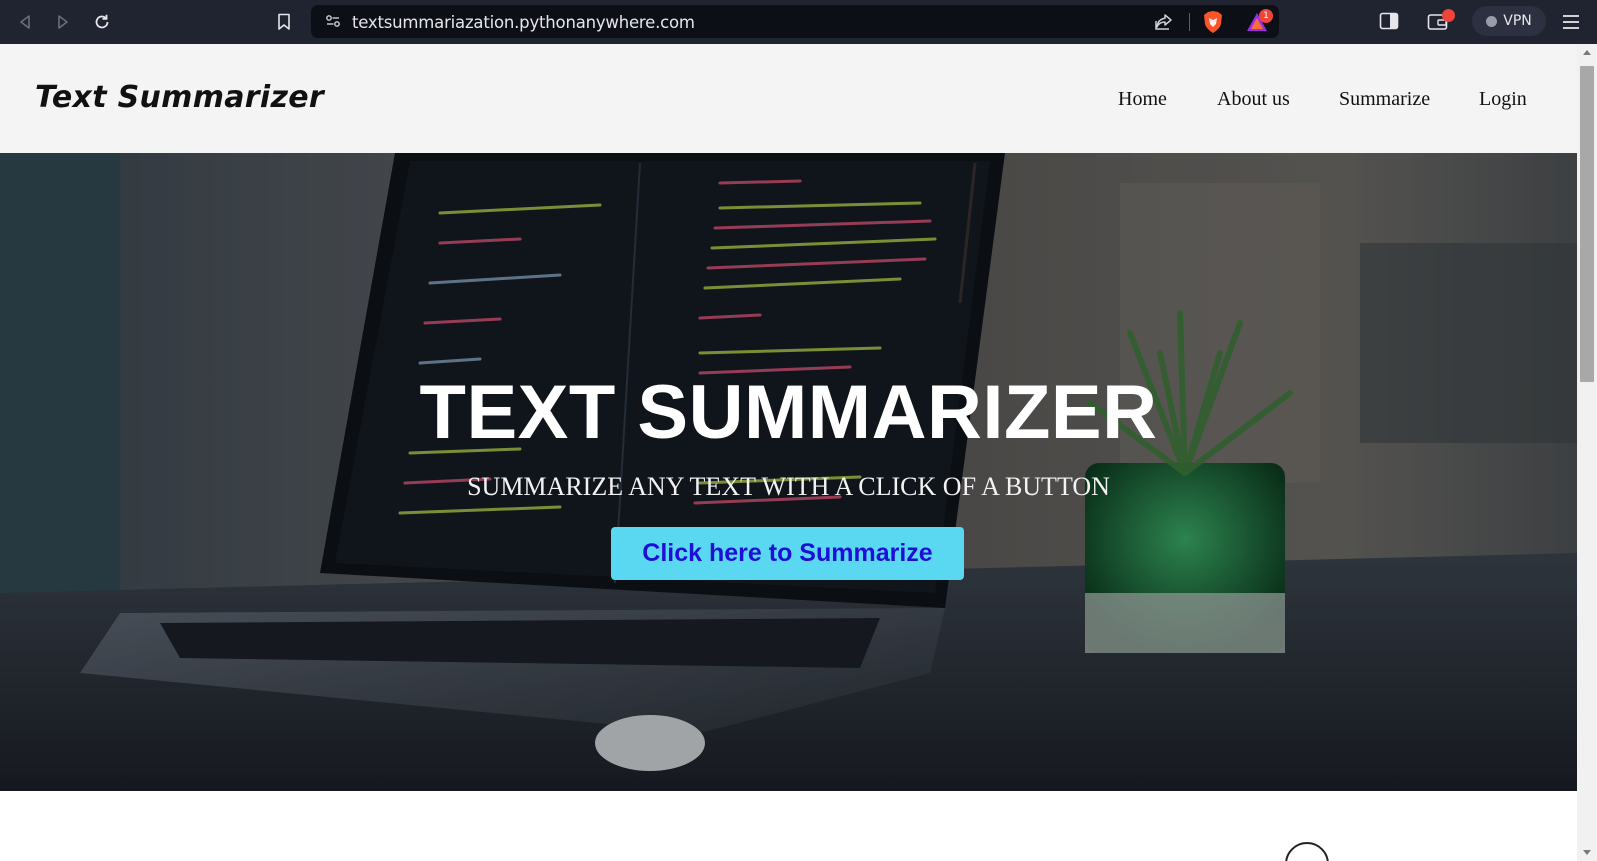 The image size is (1597, 861). Describe the element at coordinates (1389, 21) in the screenshot. I see `sidebar-icon` at that location.